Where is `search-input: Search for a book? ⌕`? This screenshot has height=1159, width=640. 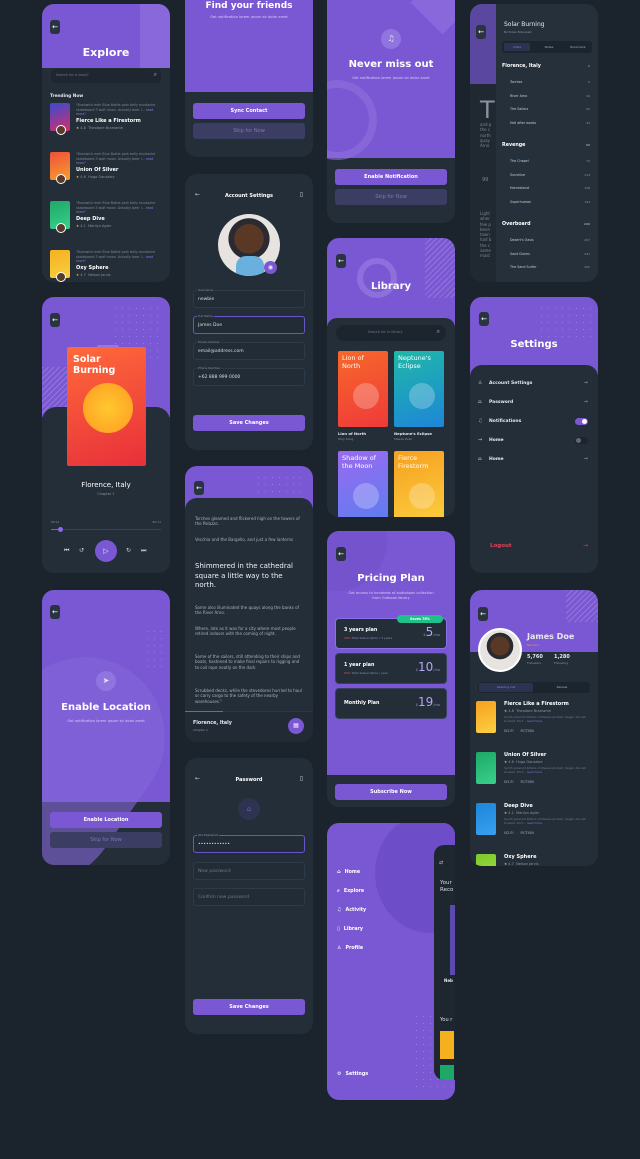 search-input: Search for a book? ⌕ is located at coordinates (106, 76).